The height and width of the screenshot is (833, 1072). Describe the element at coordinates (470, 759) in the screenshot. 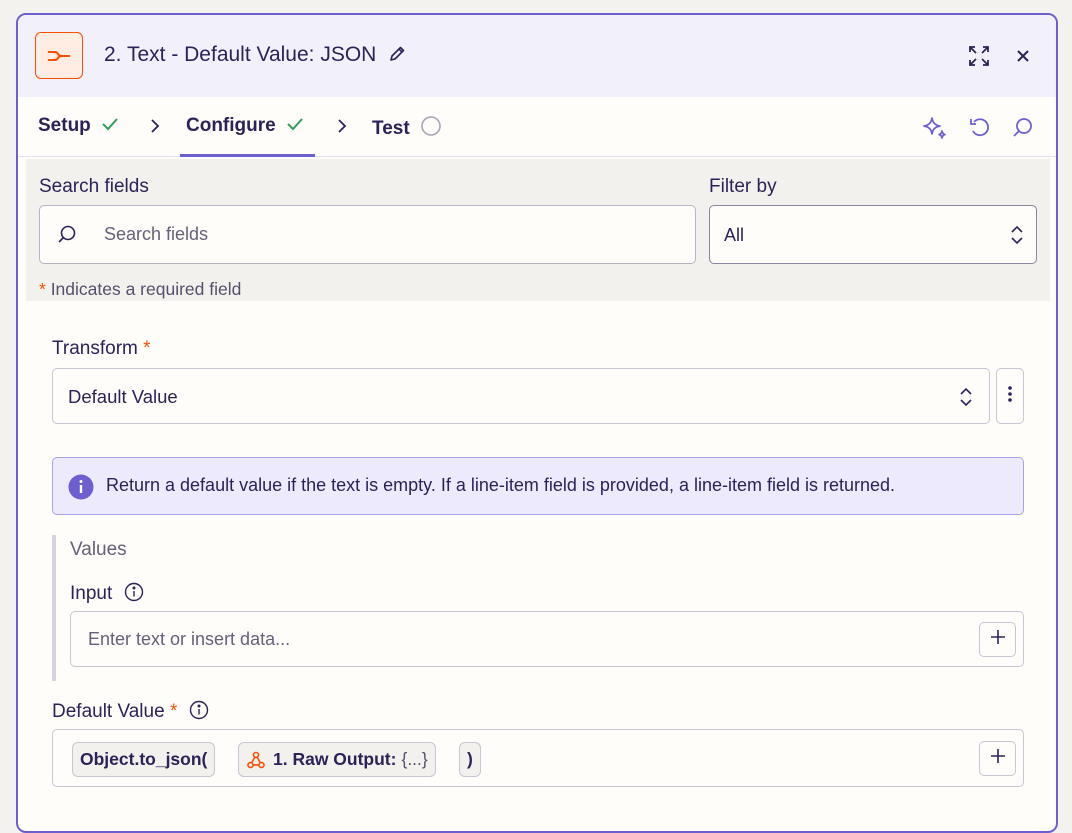

I see `function-pill-close: )` at that location.